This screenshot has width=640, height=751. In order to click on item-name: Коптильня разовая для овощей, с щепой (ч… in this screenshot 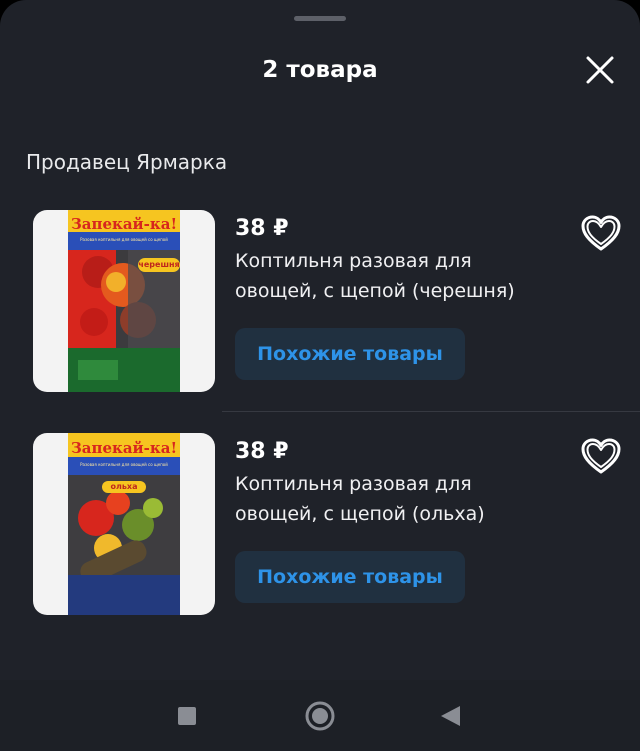, I will do `click(400, 276)`.